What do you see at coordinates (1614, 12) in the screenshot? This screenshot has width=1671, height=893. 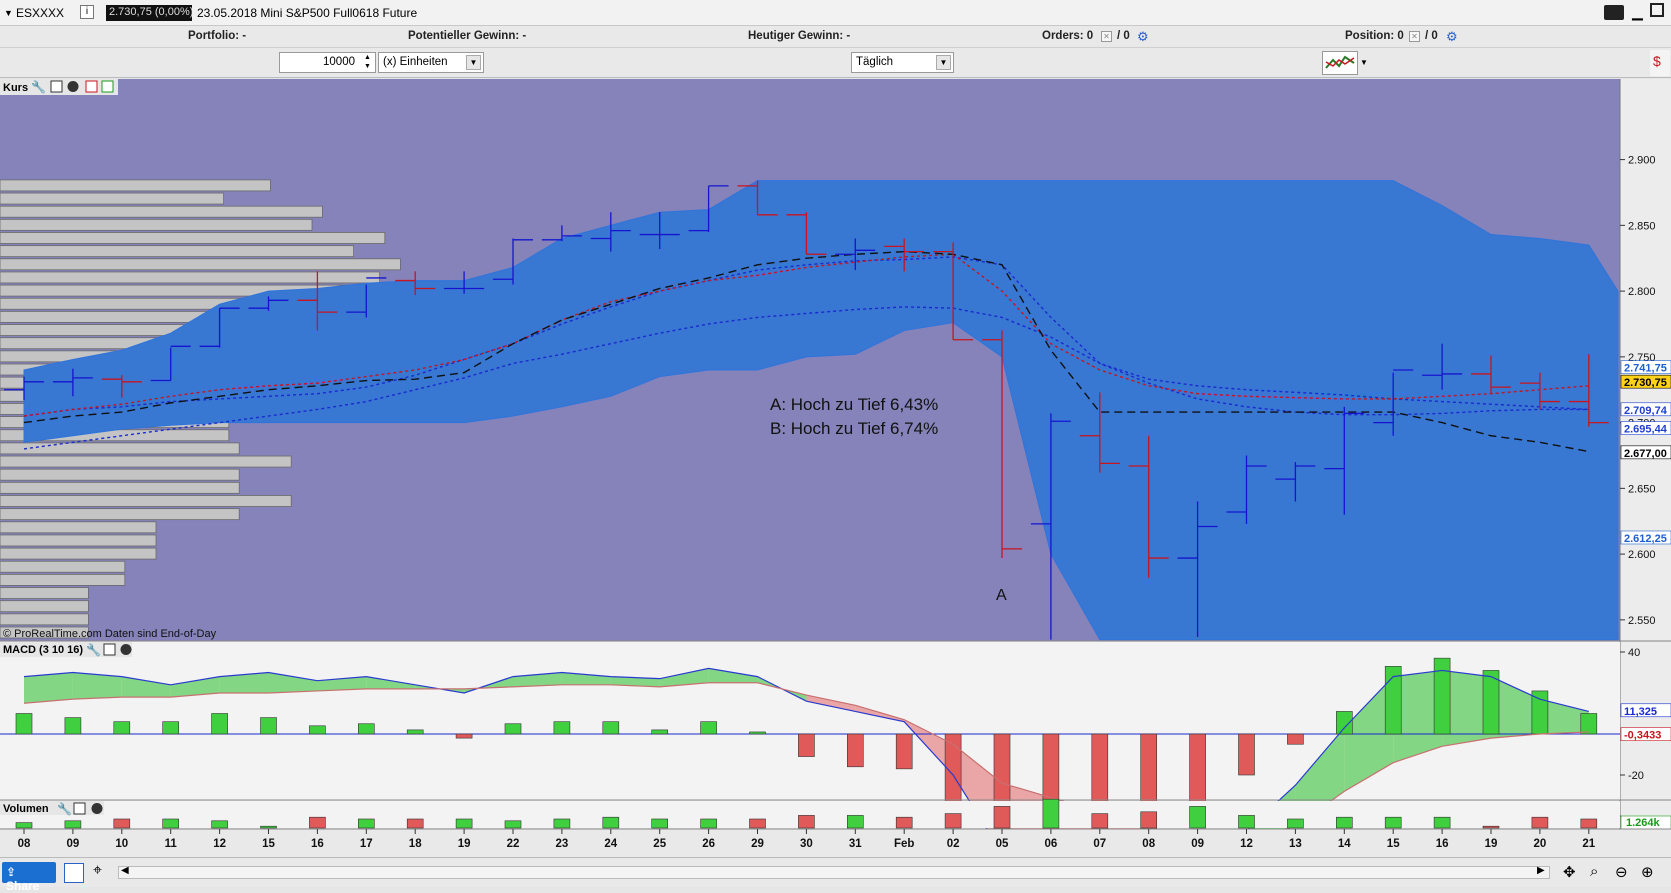 I see `keyboard-icon` at bounding box center [1614, 12].